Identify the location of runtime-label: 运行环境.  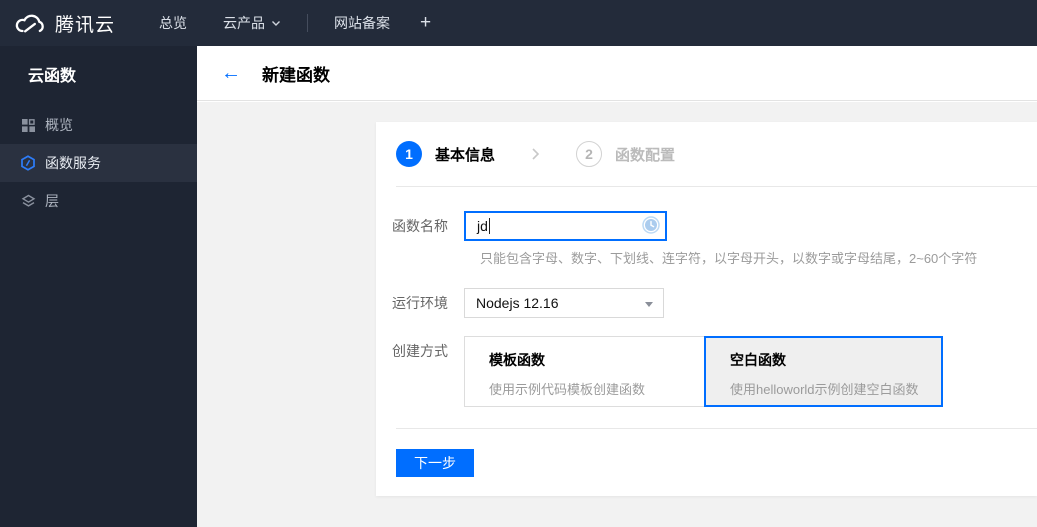
(420, 303).